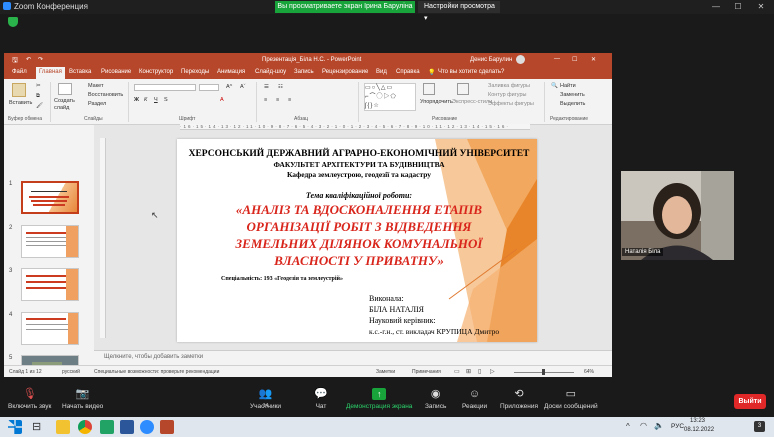  What do you see at coordinates (492, 371) in the screenshot?
I see `slideshow-view-icon: ▷` at bounding box center [492, 371].